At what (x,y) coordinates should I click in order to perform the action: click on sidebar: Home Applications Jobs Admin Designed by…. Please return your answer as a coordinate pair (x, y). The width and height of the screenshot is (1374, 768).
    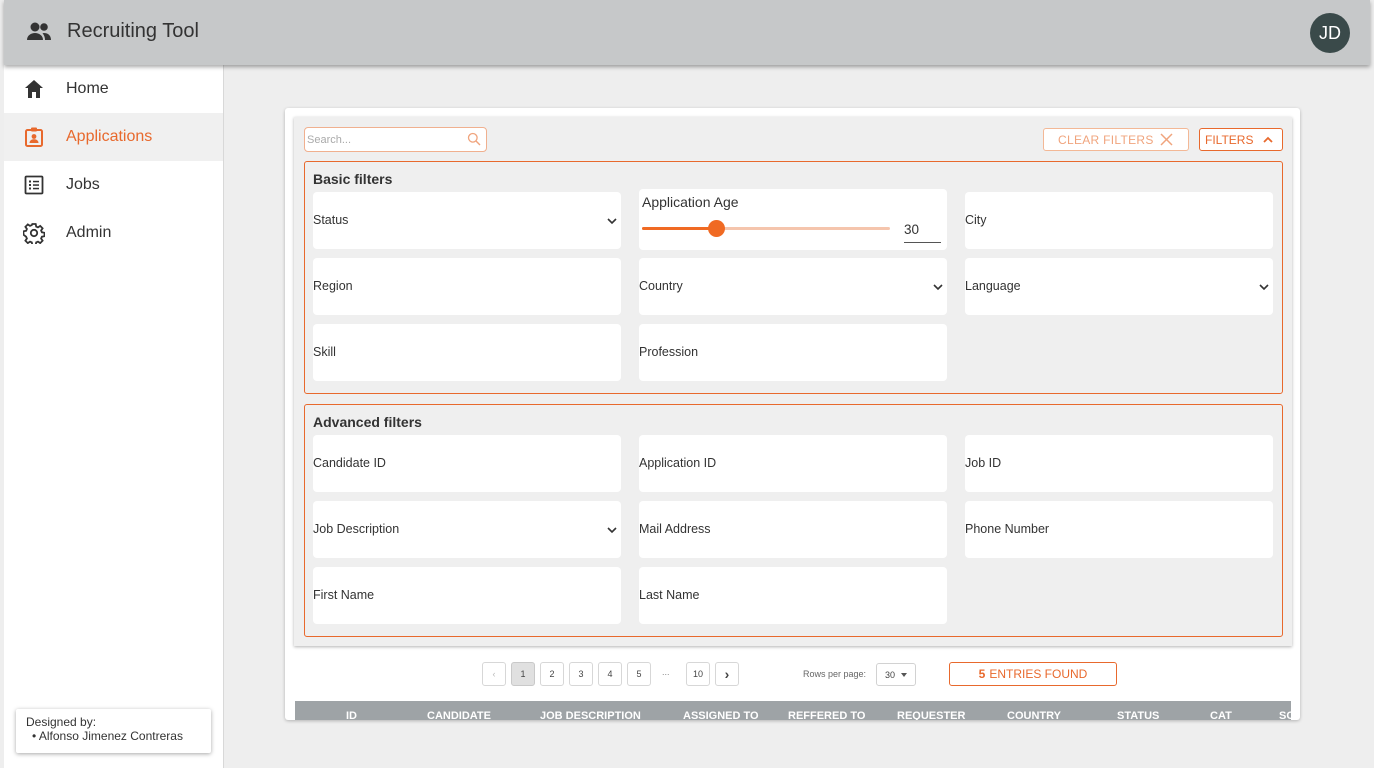
    Looking at the image, I should click on (114, 416).